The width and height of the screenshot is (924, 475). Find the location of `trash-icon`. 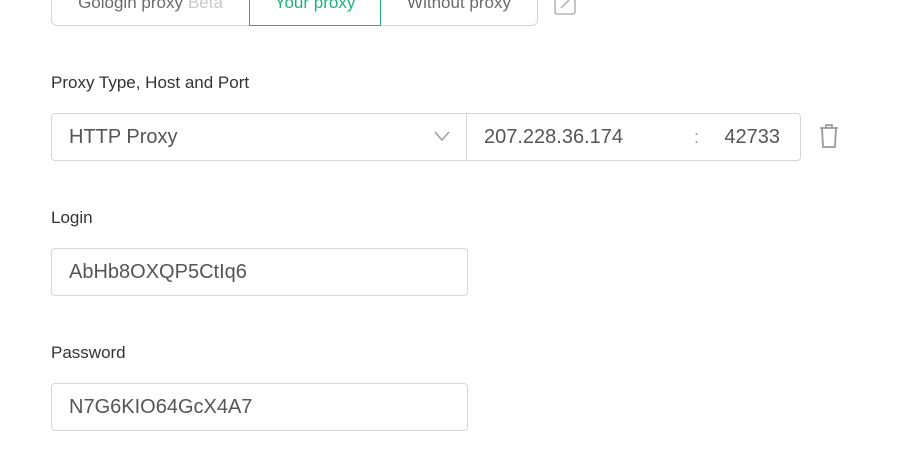

trash-icon is located at coordinates (829, 136).